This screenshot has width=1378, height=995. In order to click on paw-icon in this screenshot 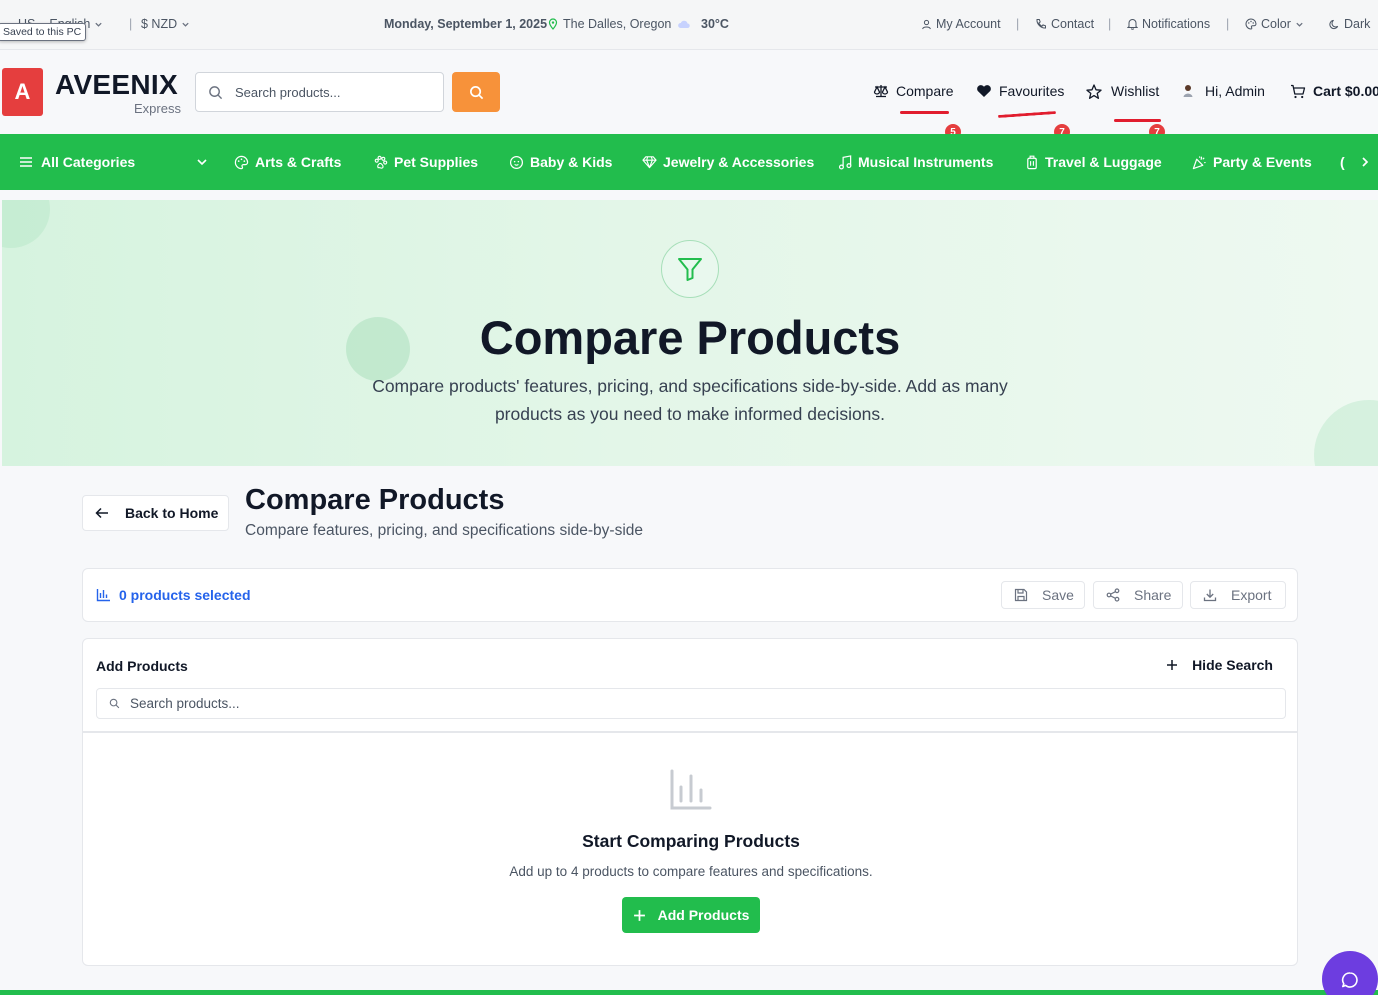, I will do `click(381, 162)`.